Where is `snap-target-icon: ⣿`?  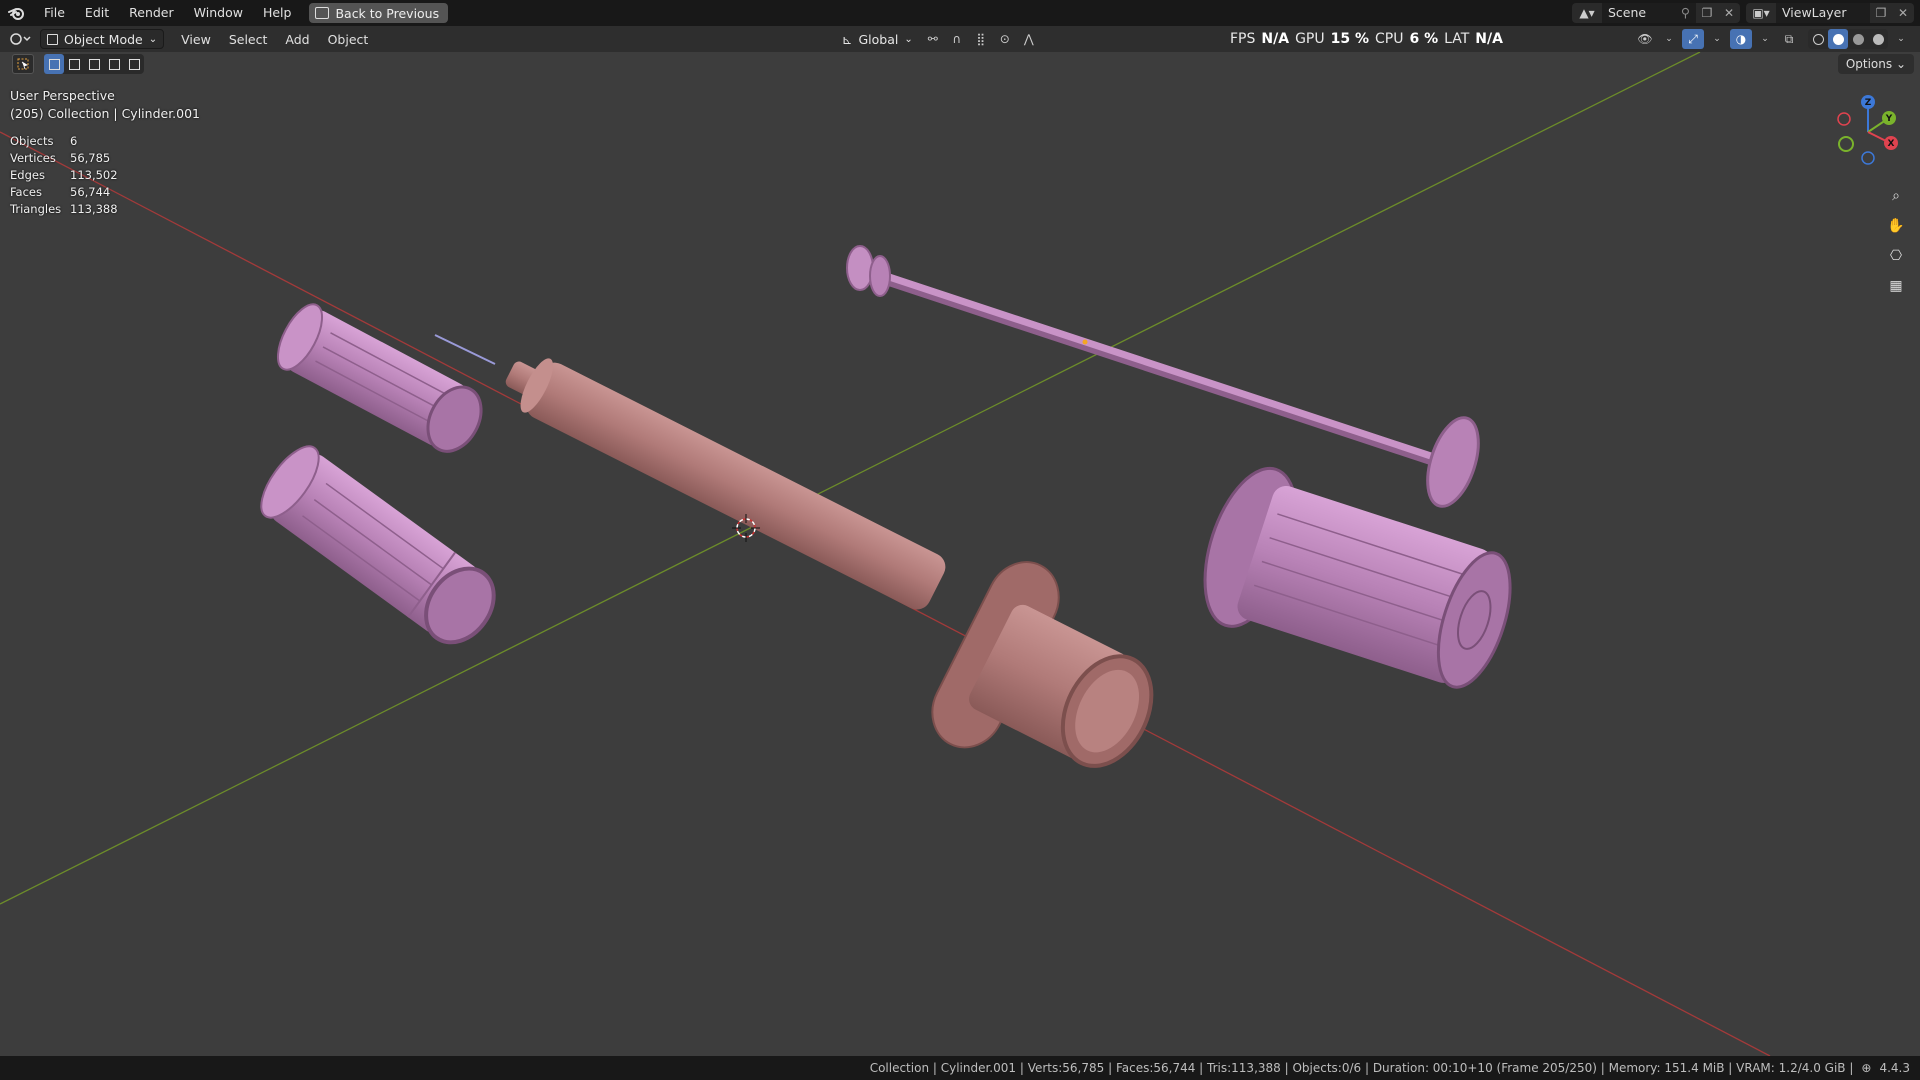
snap-target-icon: ⣿ is located at coordinates (981, 39).